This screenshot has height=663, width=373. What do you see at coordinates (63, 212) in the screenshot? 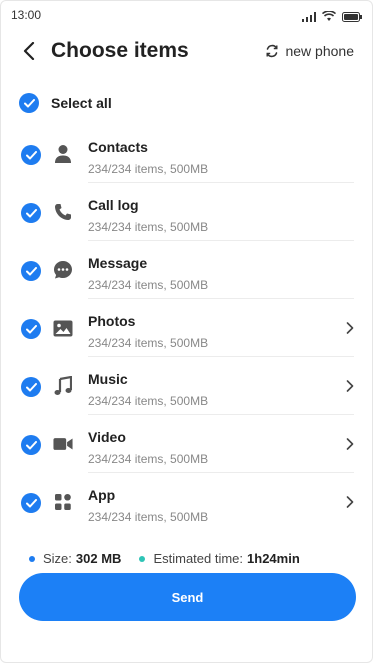
I see `phone-icon` at bounding box center [63, 212].